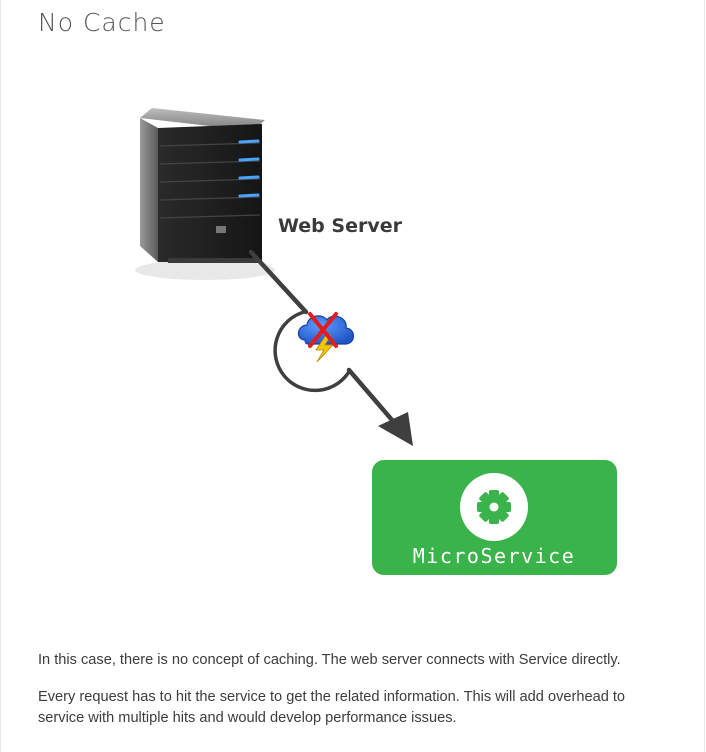 This screenshot has height=752, width=706. Describe the element at coordinates (370, 395) in the screenshot. I see `connection-line-lower` at that location.